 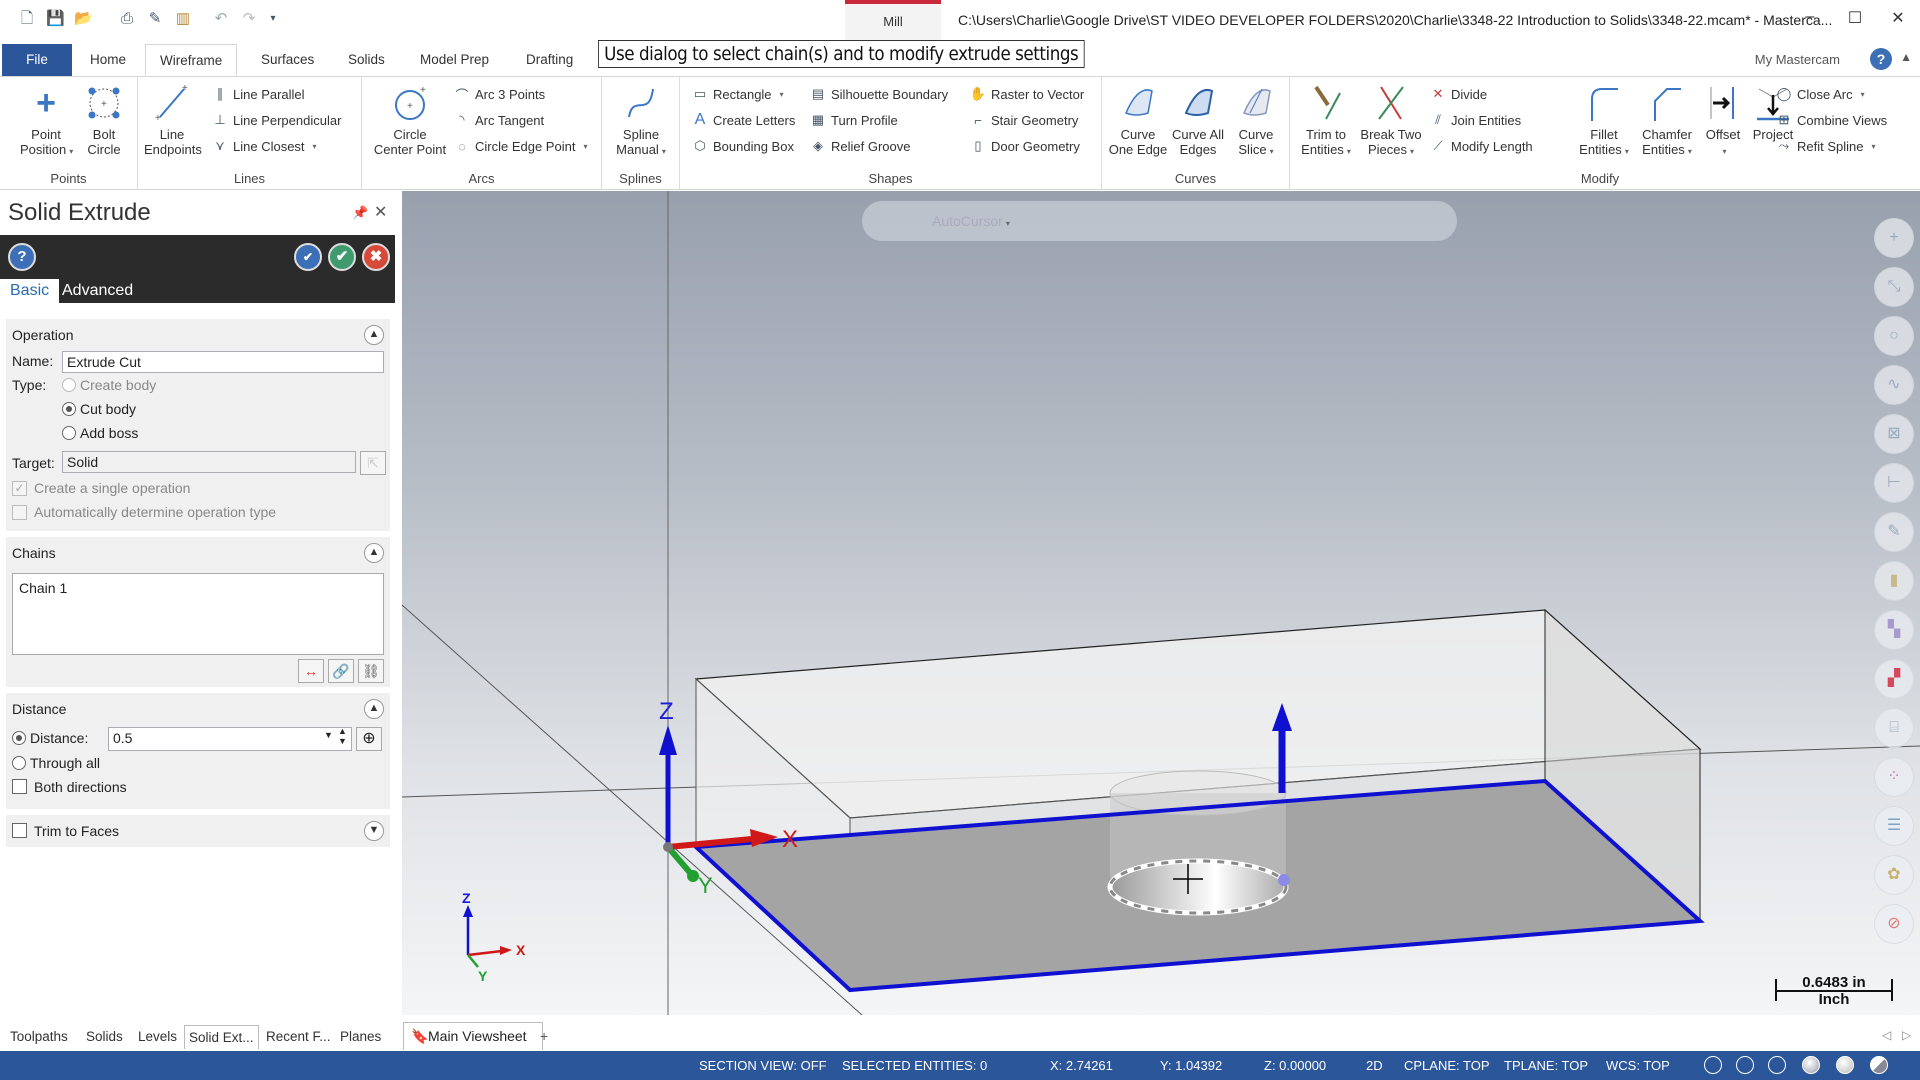 What do you see at coordinates (108, 60) in the screenshot?
I see `tab-home: Home` at bounding box center [108, 60].